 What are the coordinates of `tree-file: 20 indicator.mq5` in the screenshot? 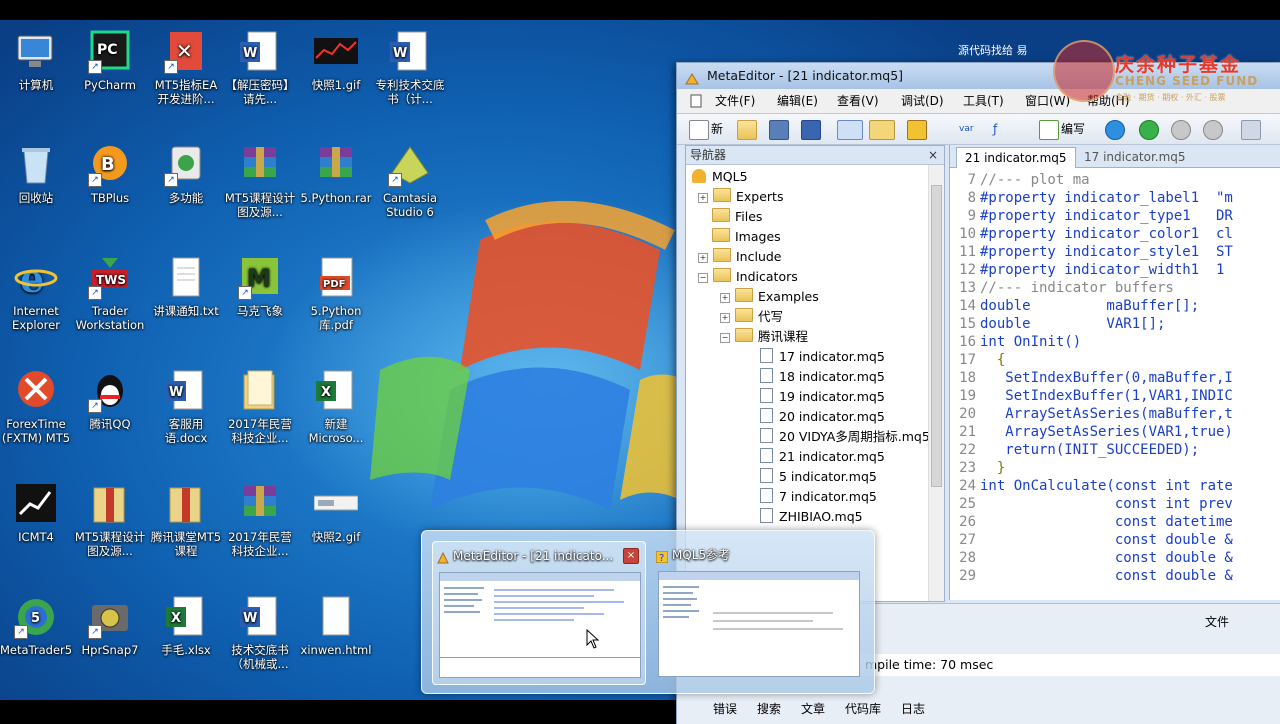 It's located at (822, 417).